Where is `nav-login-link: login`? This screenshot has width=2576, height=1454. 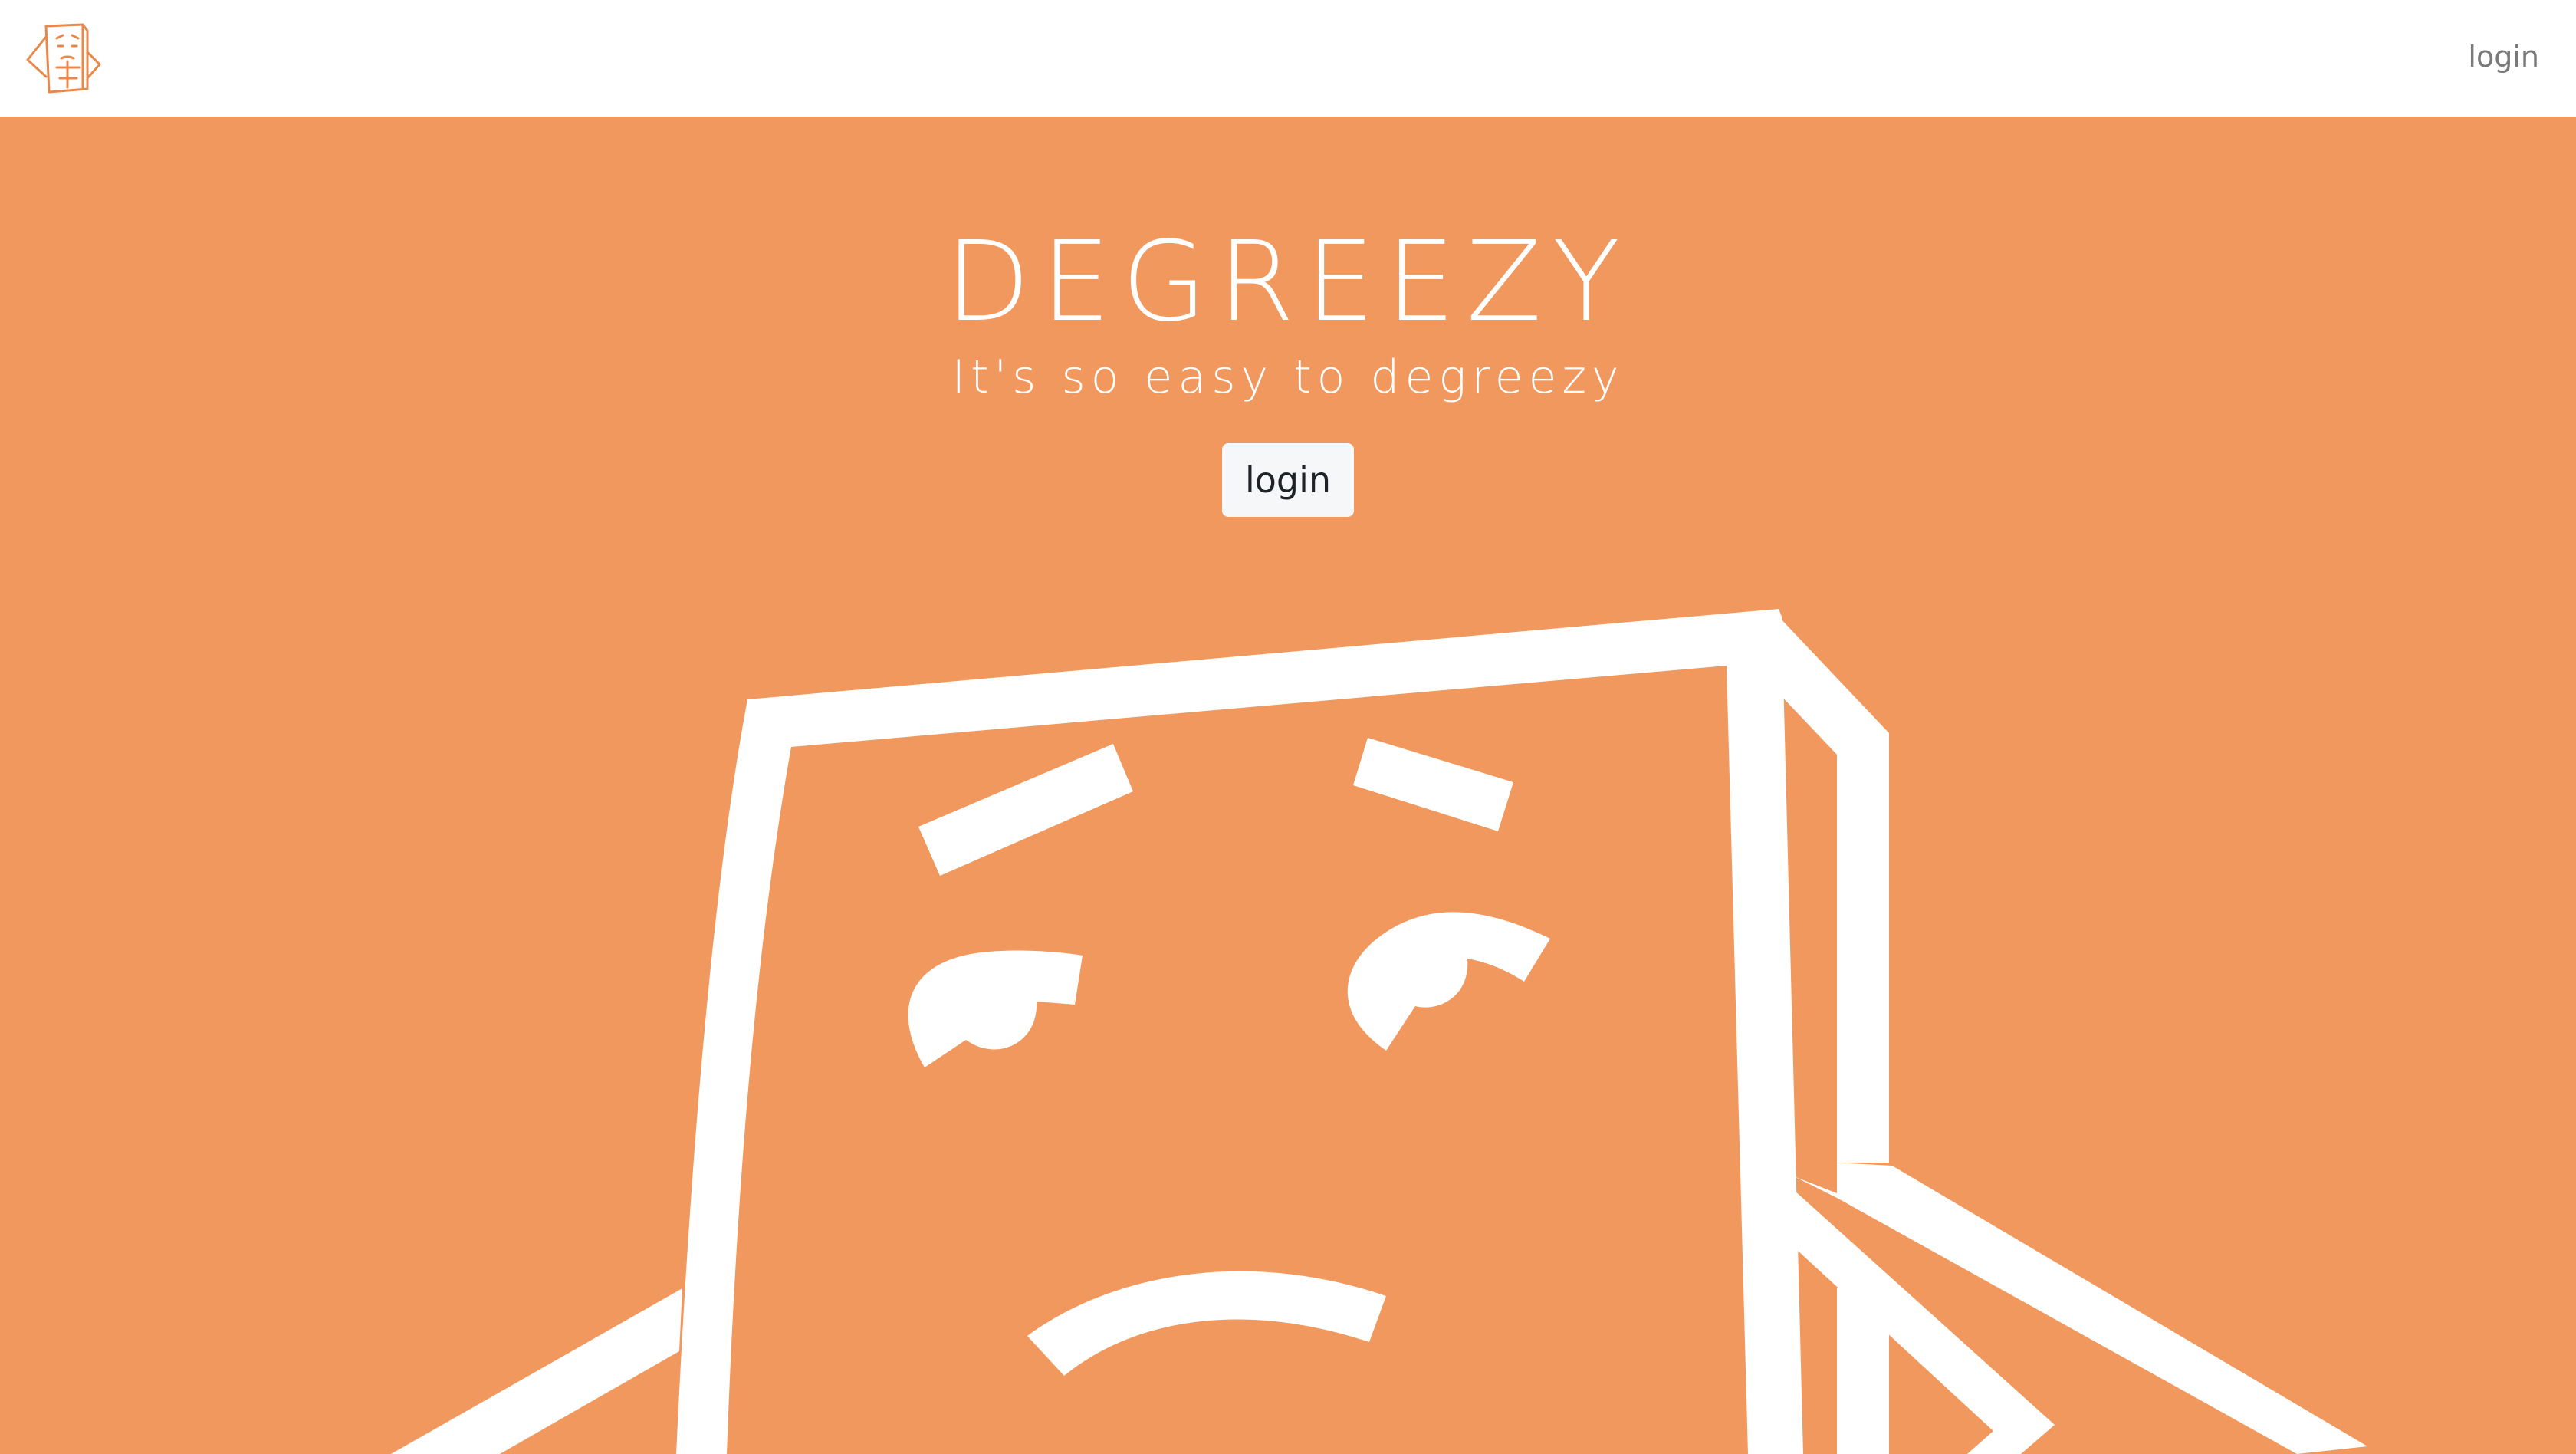 nav-login-link: login is located at coordinates (2503, 57).